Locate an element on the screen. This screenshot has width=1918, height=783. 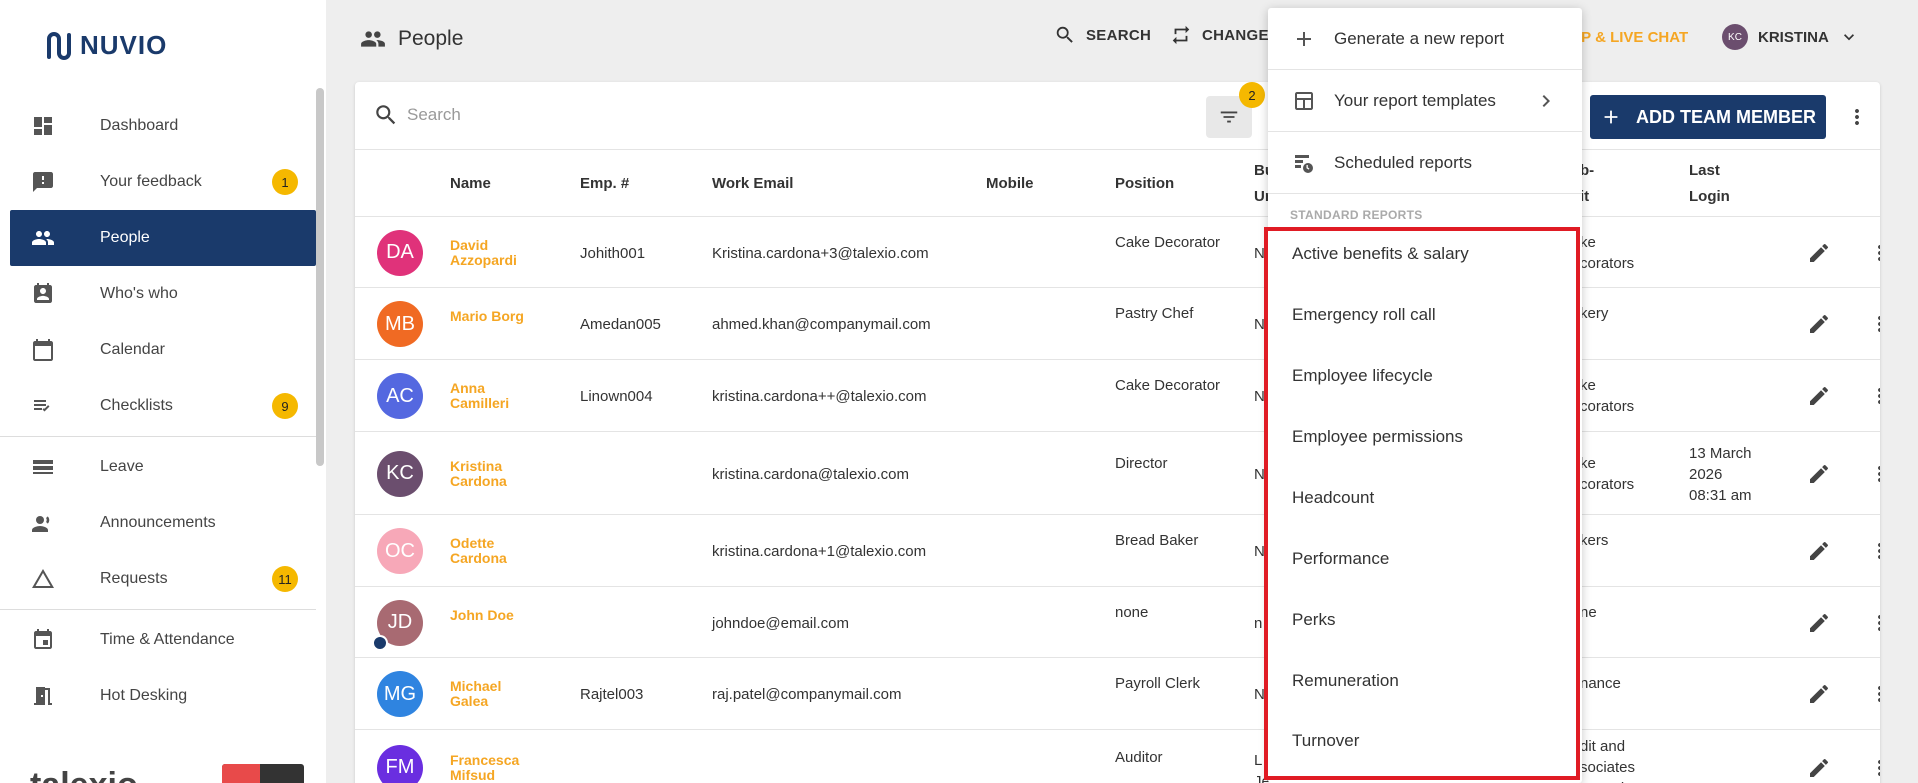
column-header-emp: Emp. # is located at coordinates (604, 184).